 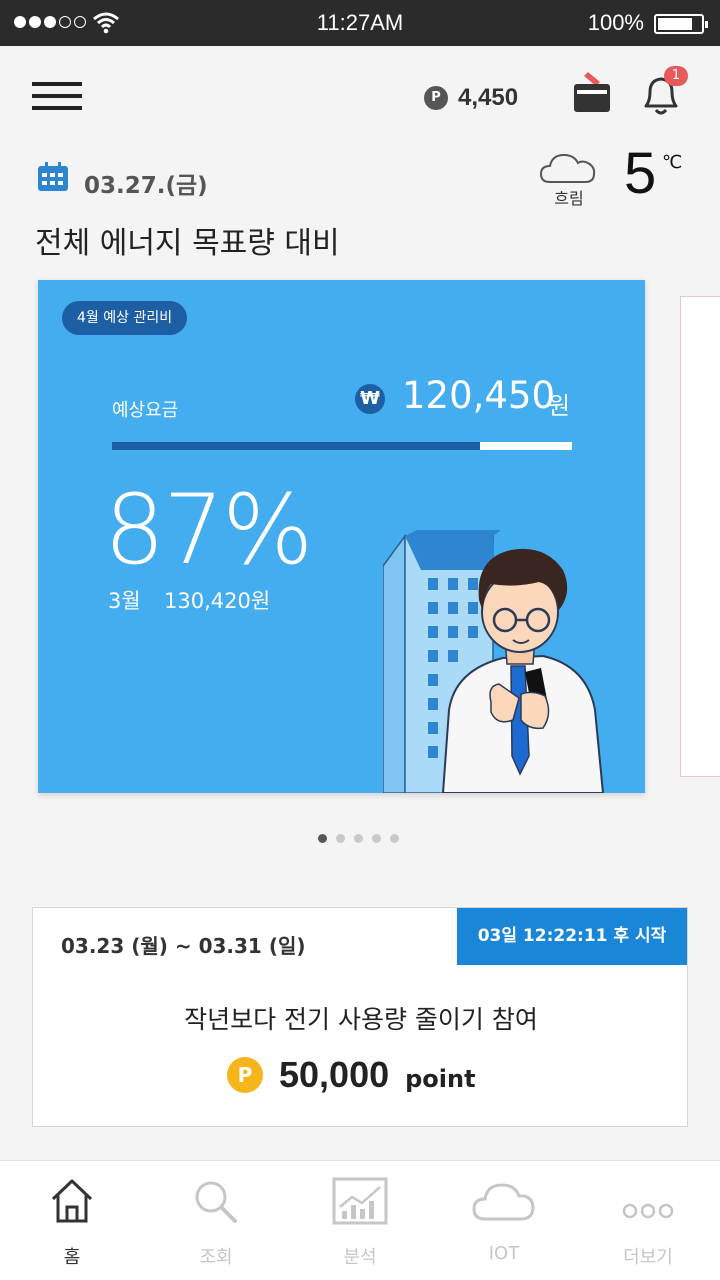 I want to click on event-reward: P 50,000 point, so click(x=351, y=1075).